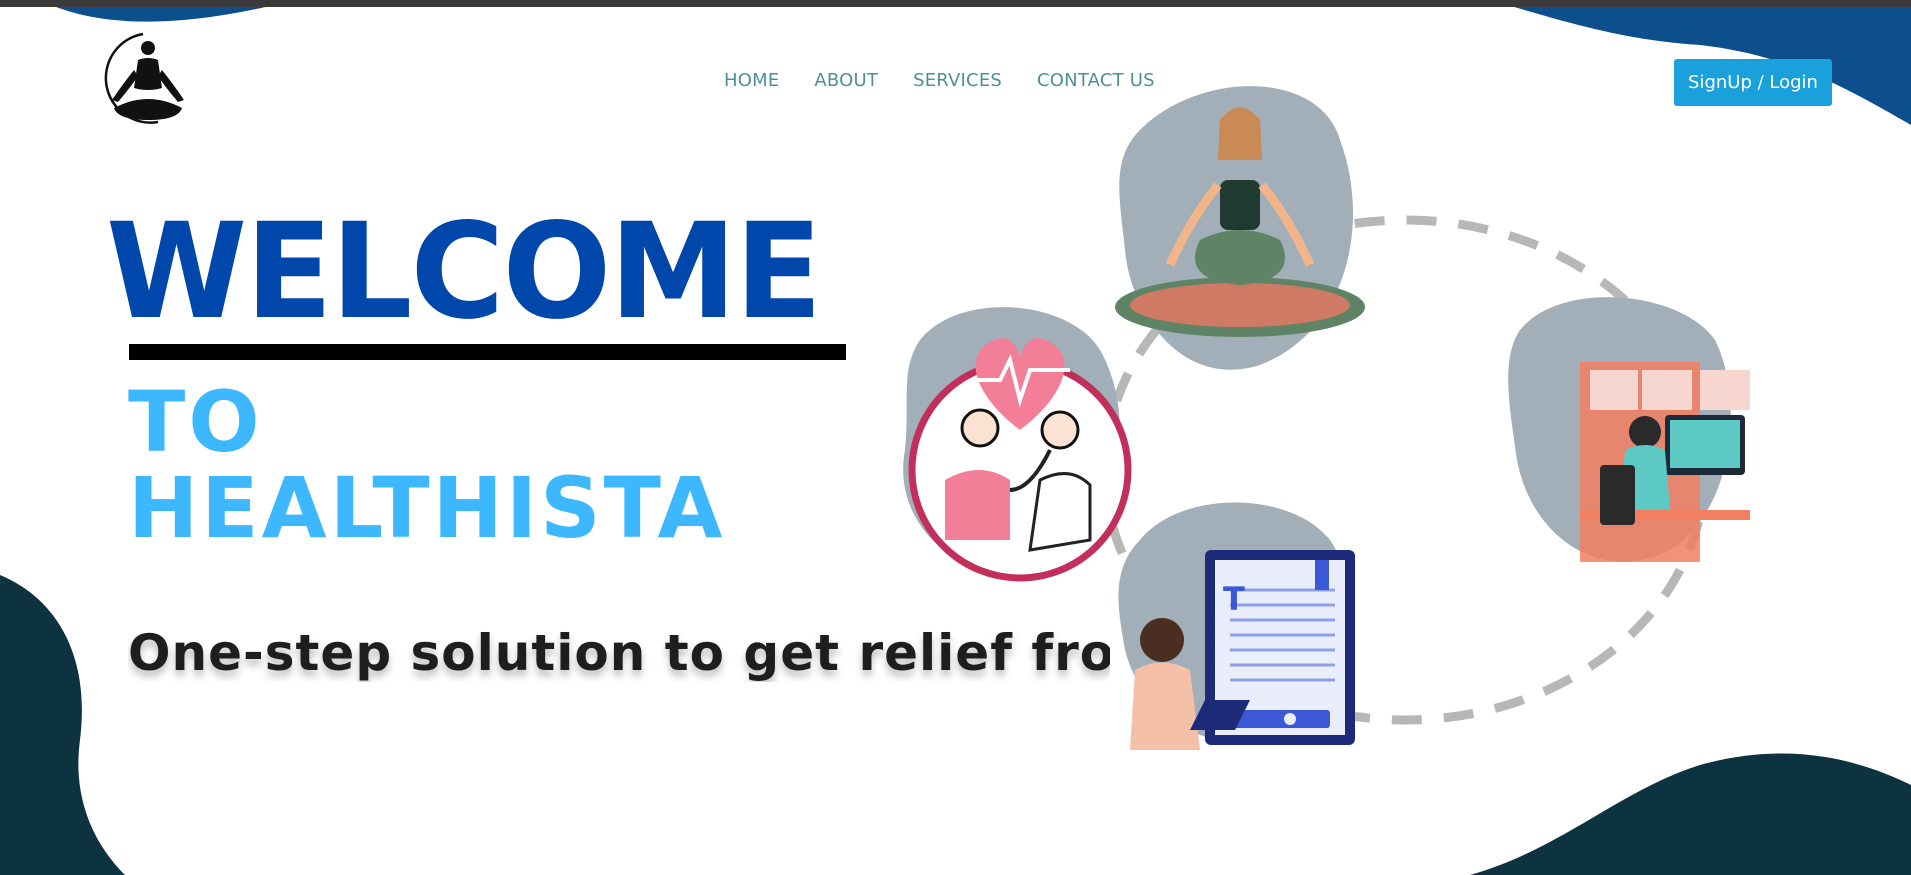 The height and width of the screenshot is (875, 1911). I want to click on nav-about: ABOUT, so click(846, 80).